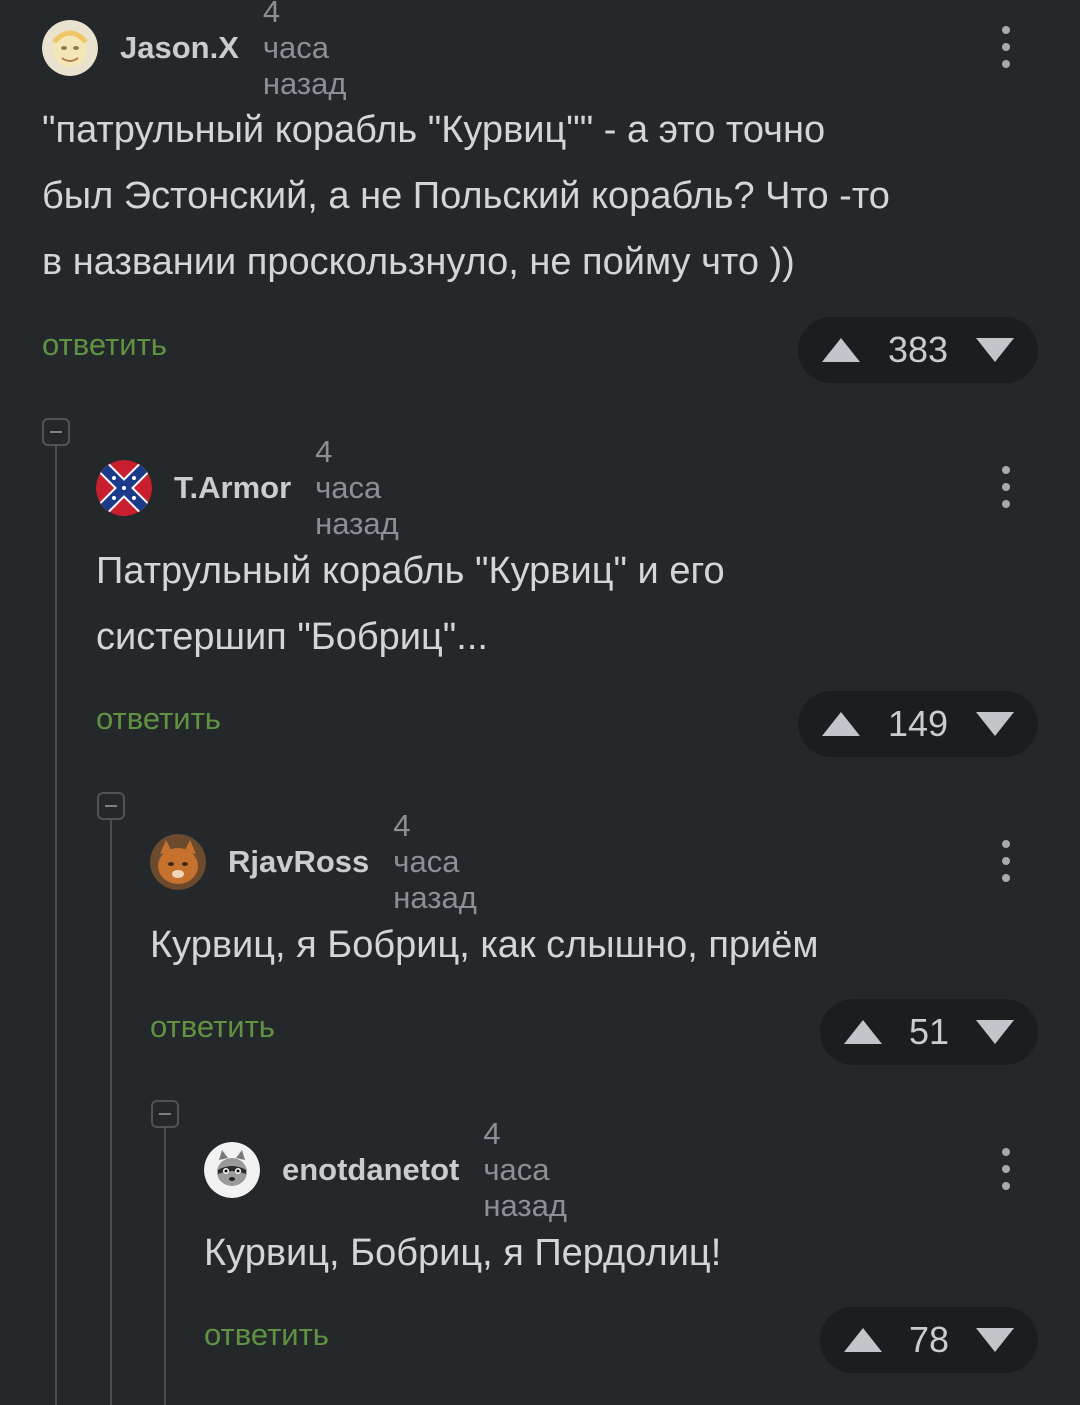 This screenshot has height=1405, width=1080. I want to click on comment-header: T.Armor 4 часа назад, so click(247, 487).